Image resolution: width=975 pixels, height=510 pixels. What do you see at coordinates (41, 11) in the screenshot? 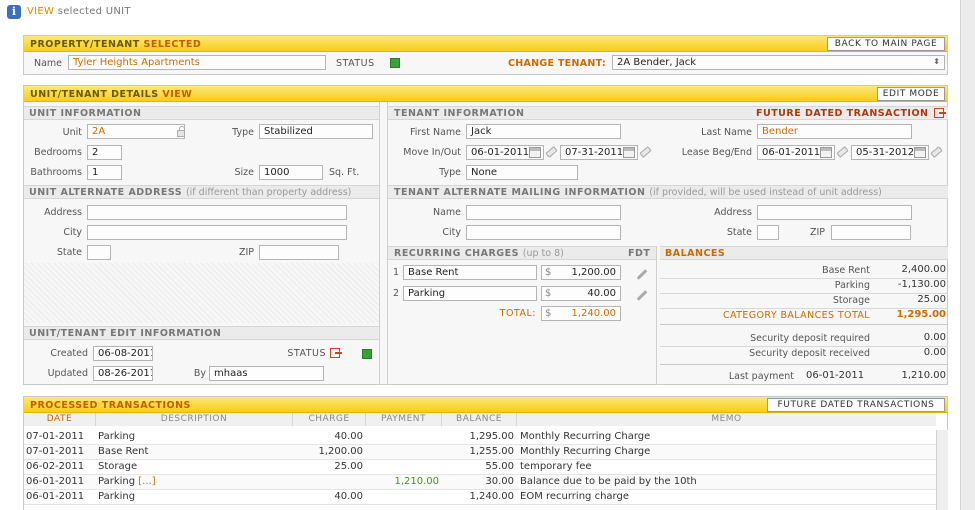
I see `page-title-keyword: VIEW` at bounding box center [41, 11].